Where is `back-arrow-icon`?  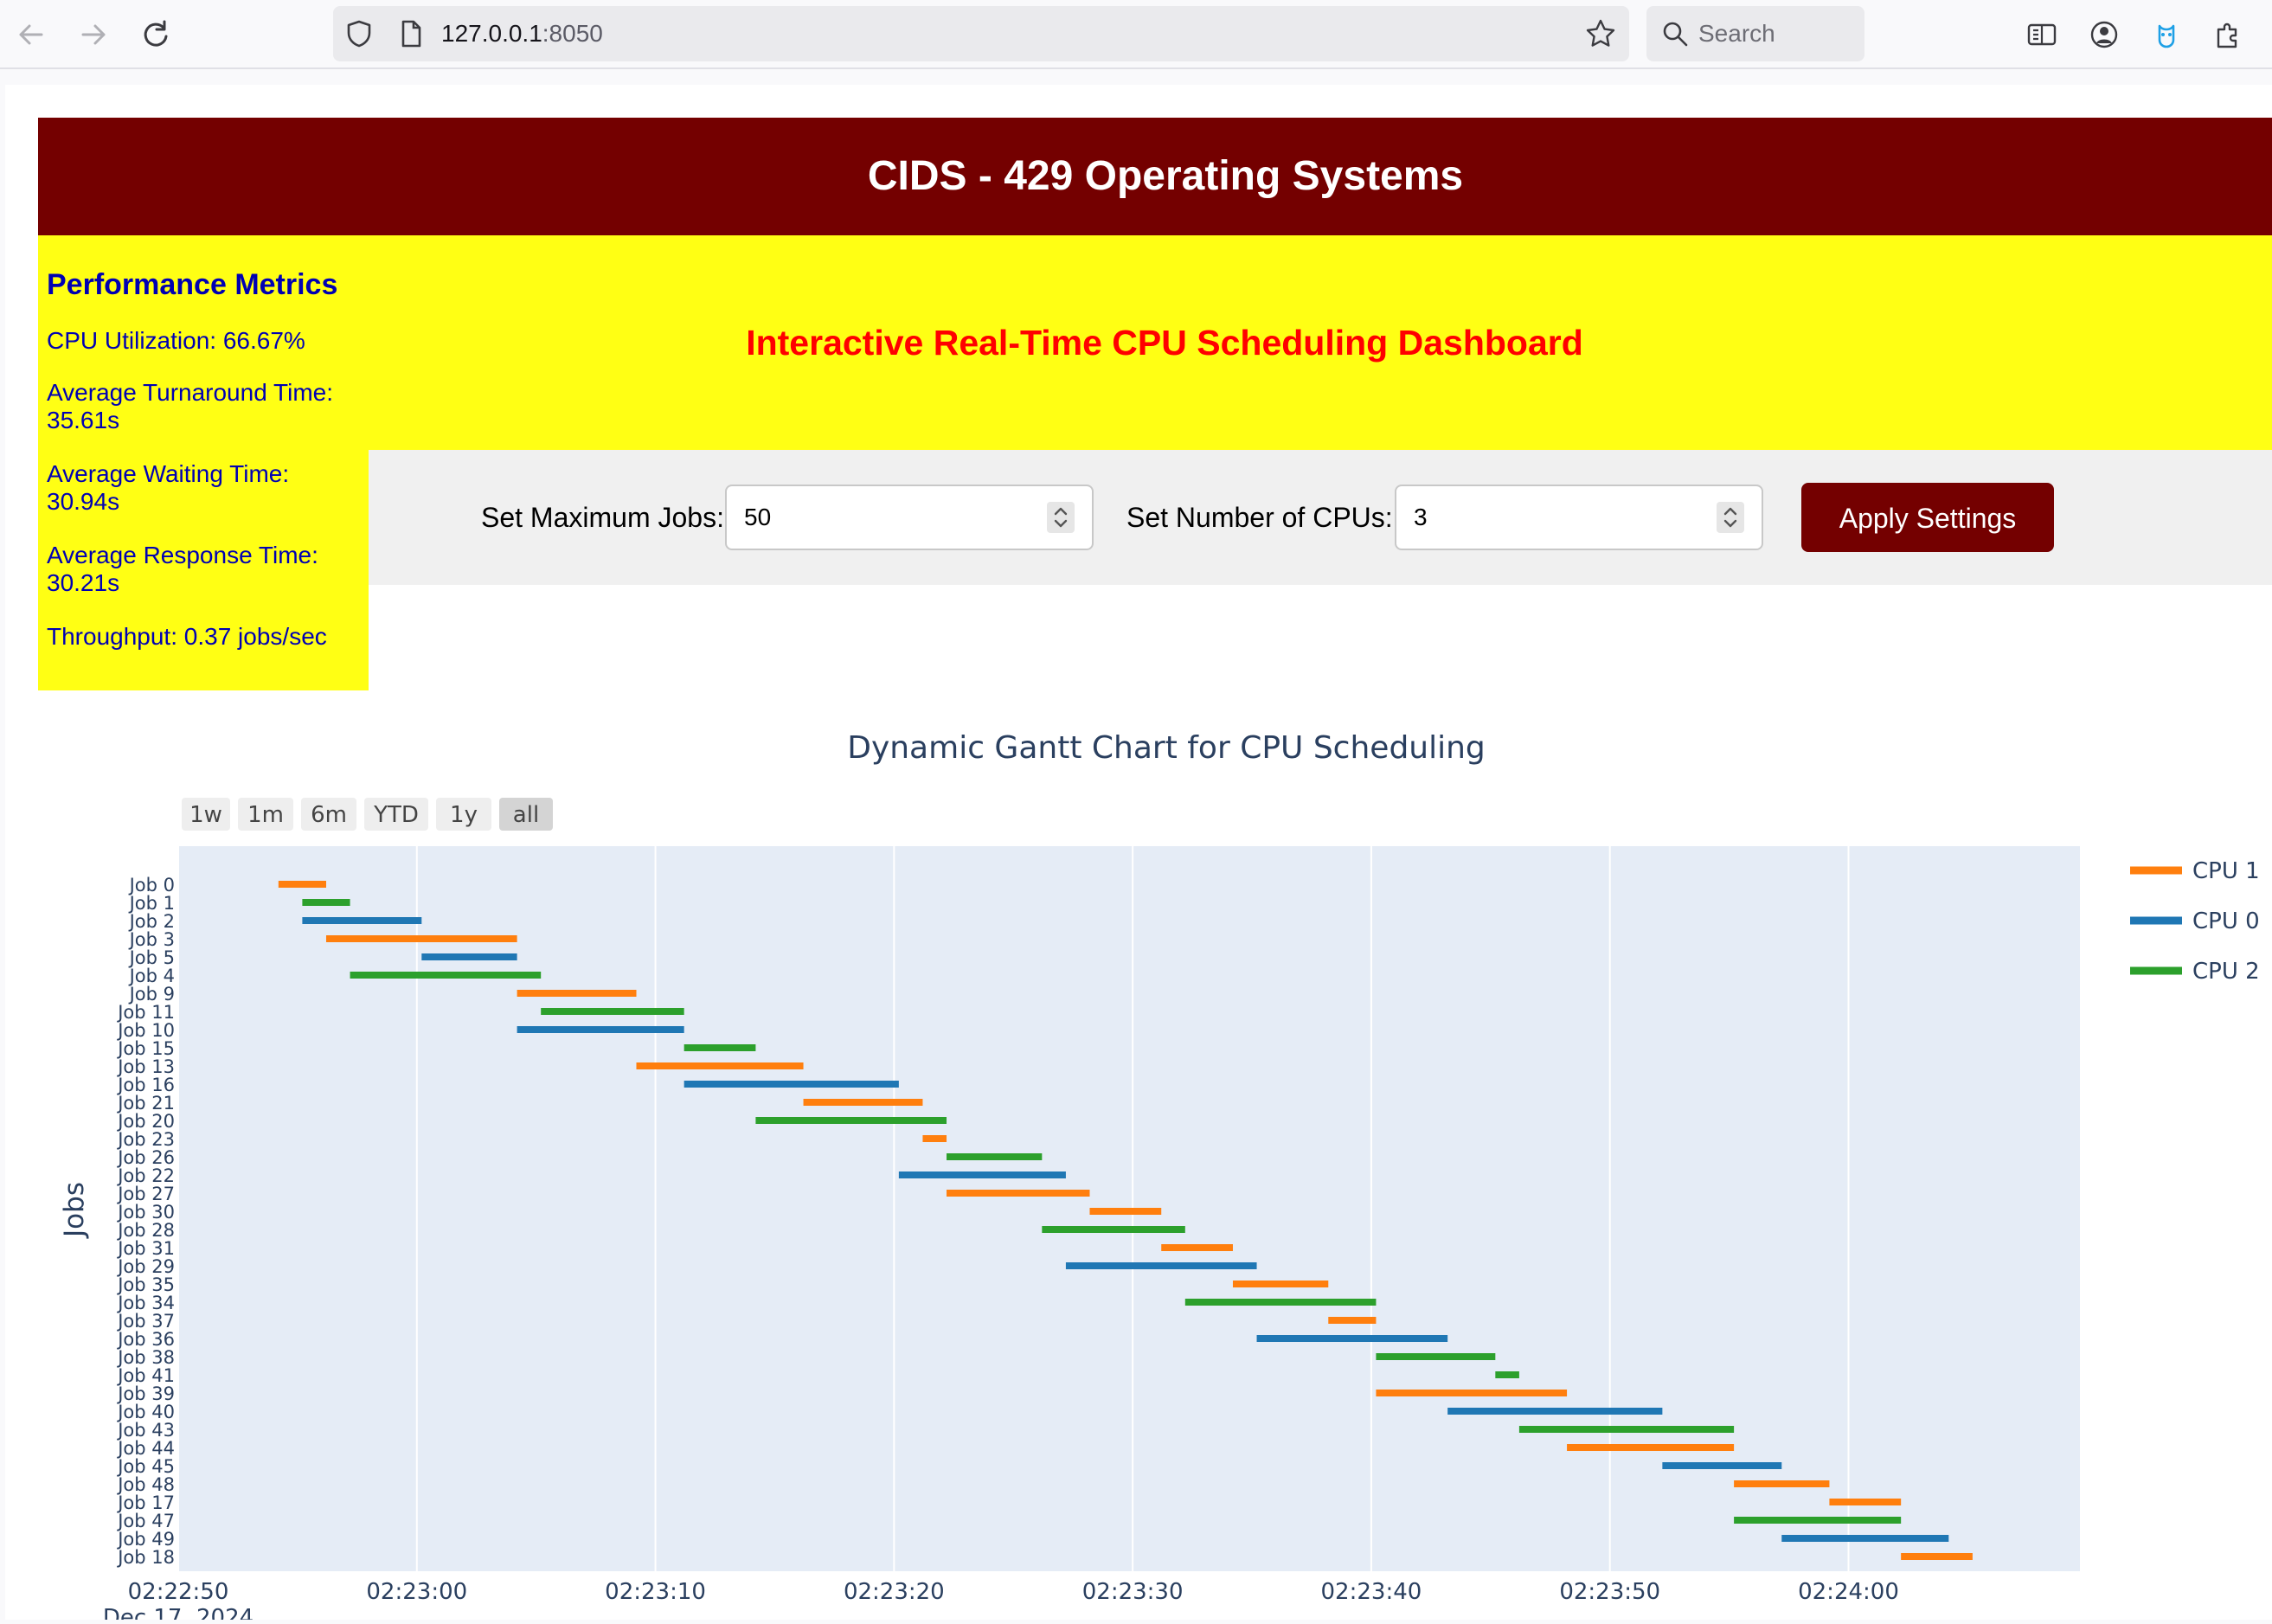
back-arrow-icon is located at coordinates (31, 35).